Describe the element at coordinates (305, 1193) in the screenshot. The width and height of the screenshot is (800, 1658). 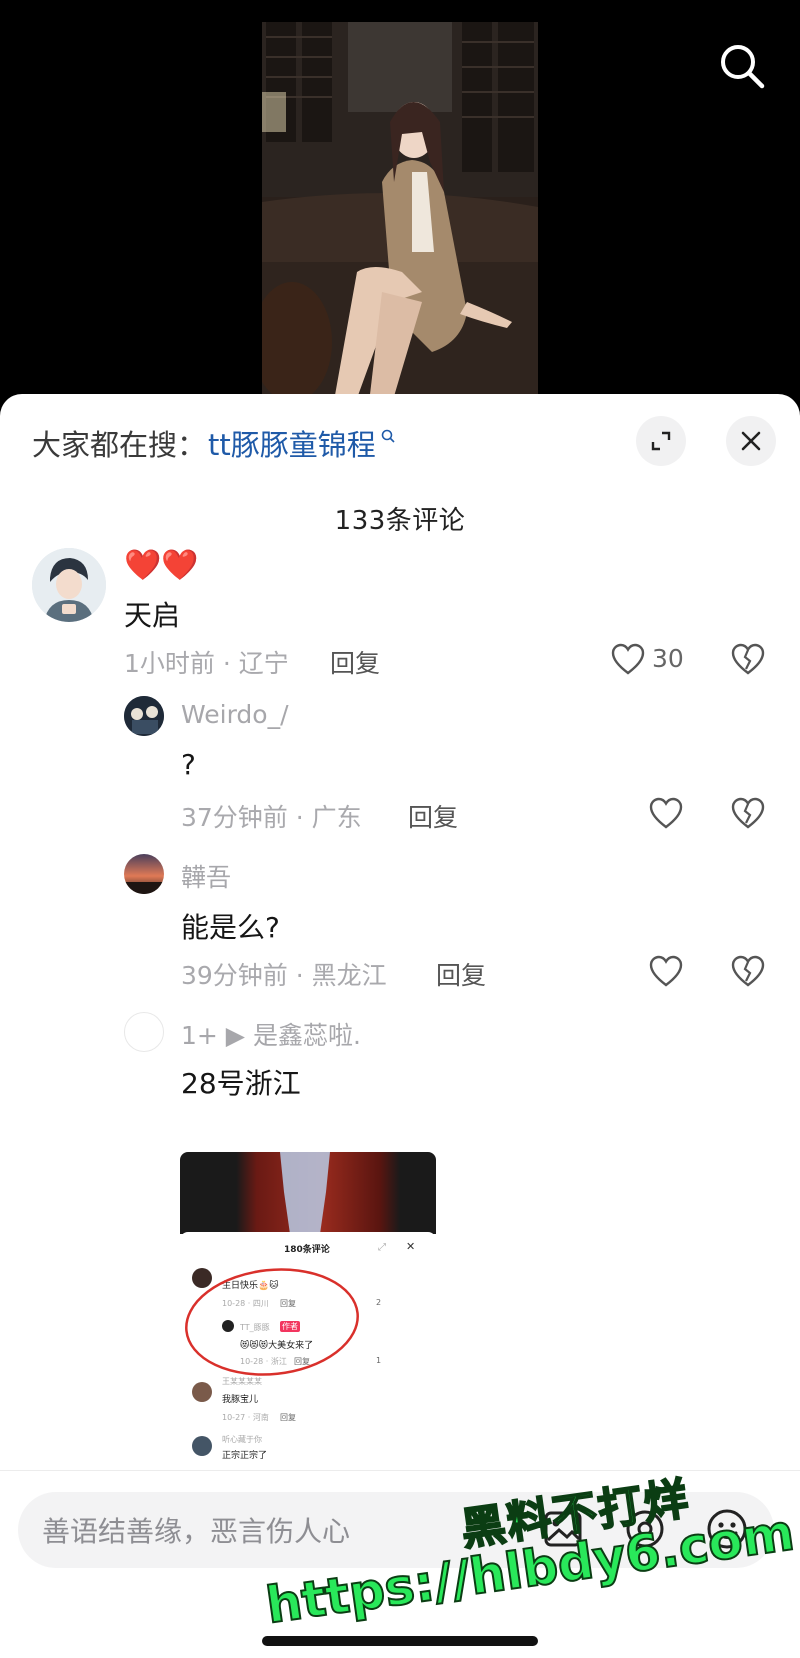
I see `thumb-figure-illustration` at that location.